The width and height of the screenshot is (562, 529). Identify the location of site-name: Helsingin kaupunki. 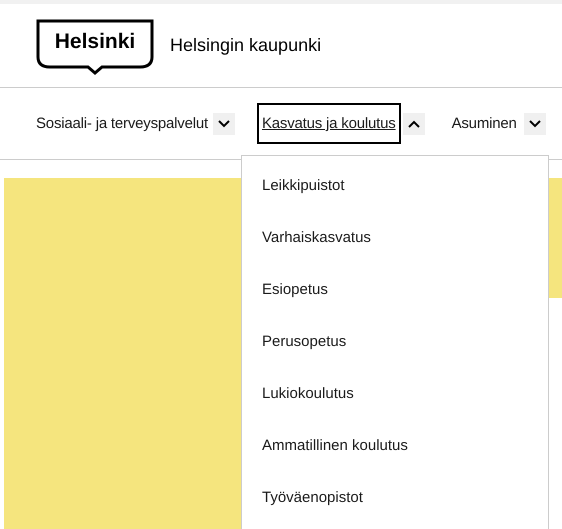
(246, 45).